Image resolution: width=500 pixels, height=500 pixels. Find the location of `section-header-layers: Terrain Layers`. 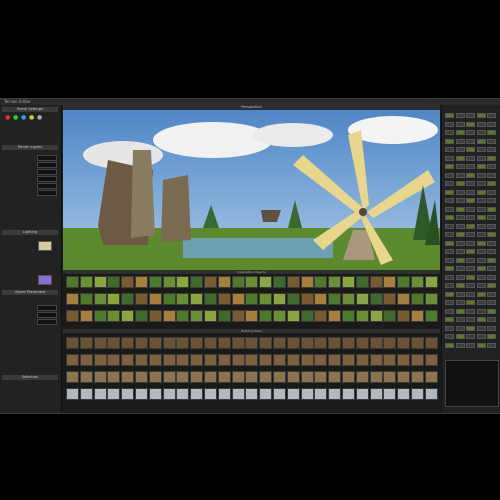

section-header-layers: Terrain Layers is located at coordinates (30, 147).